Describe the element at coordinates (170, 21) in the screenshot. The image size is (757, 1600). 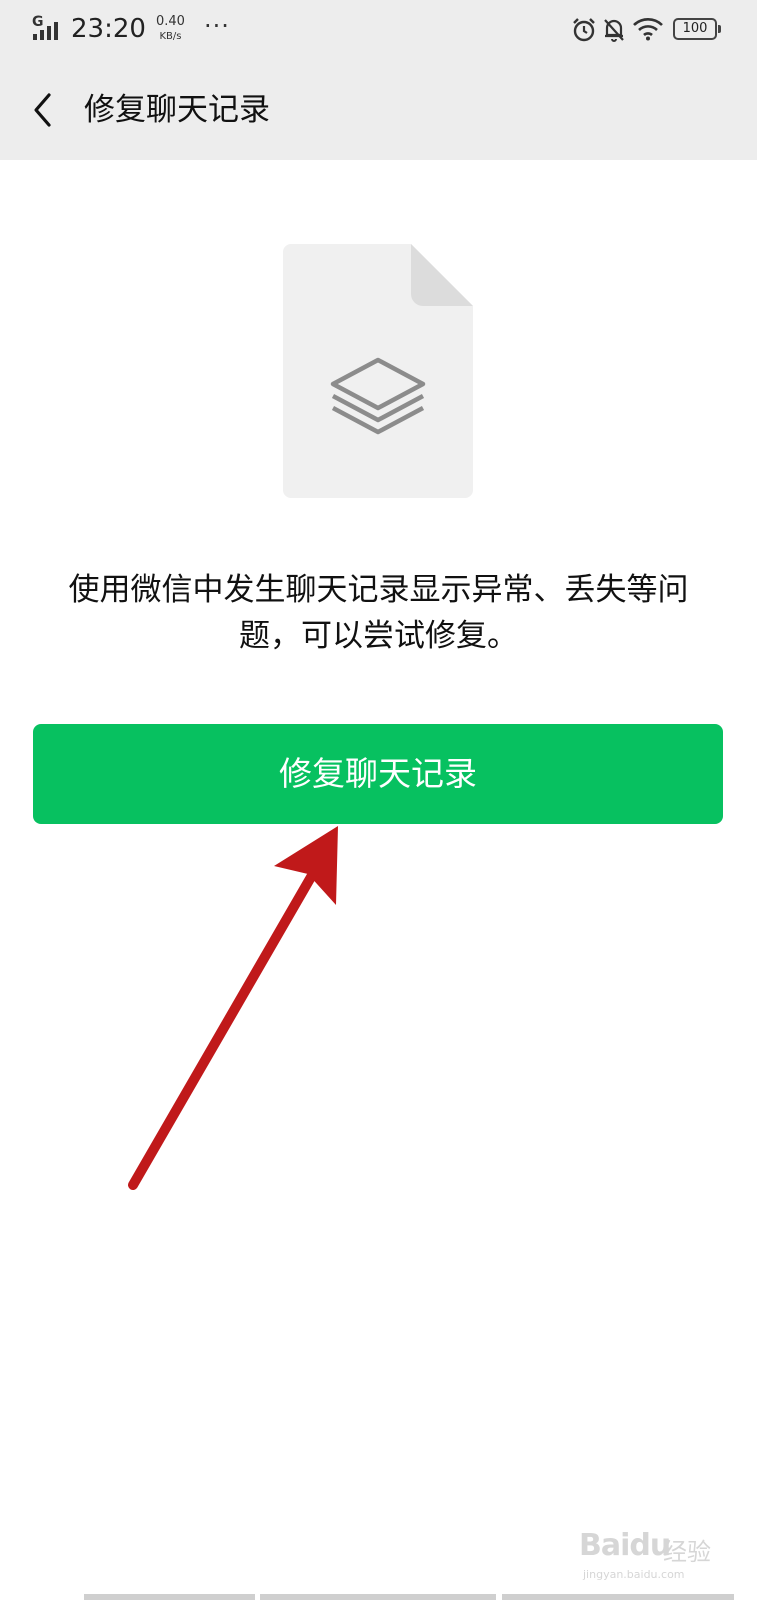
I see `network-speed-value: 0.40` at that location.